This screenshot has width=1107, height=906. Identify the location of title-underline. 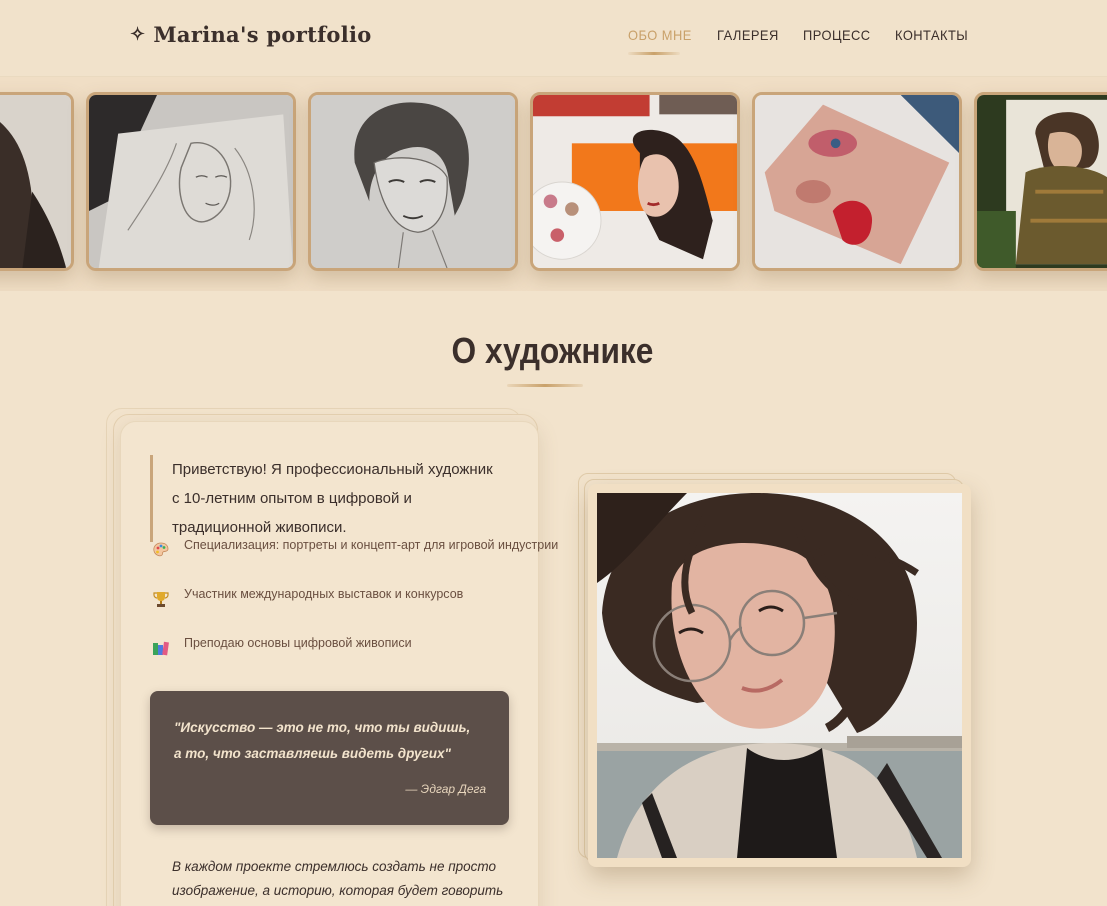
(545, 385).